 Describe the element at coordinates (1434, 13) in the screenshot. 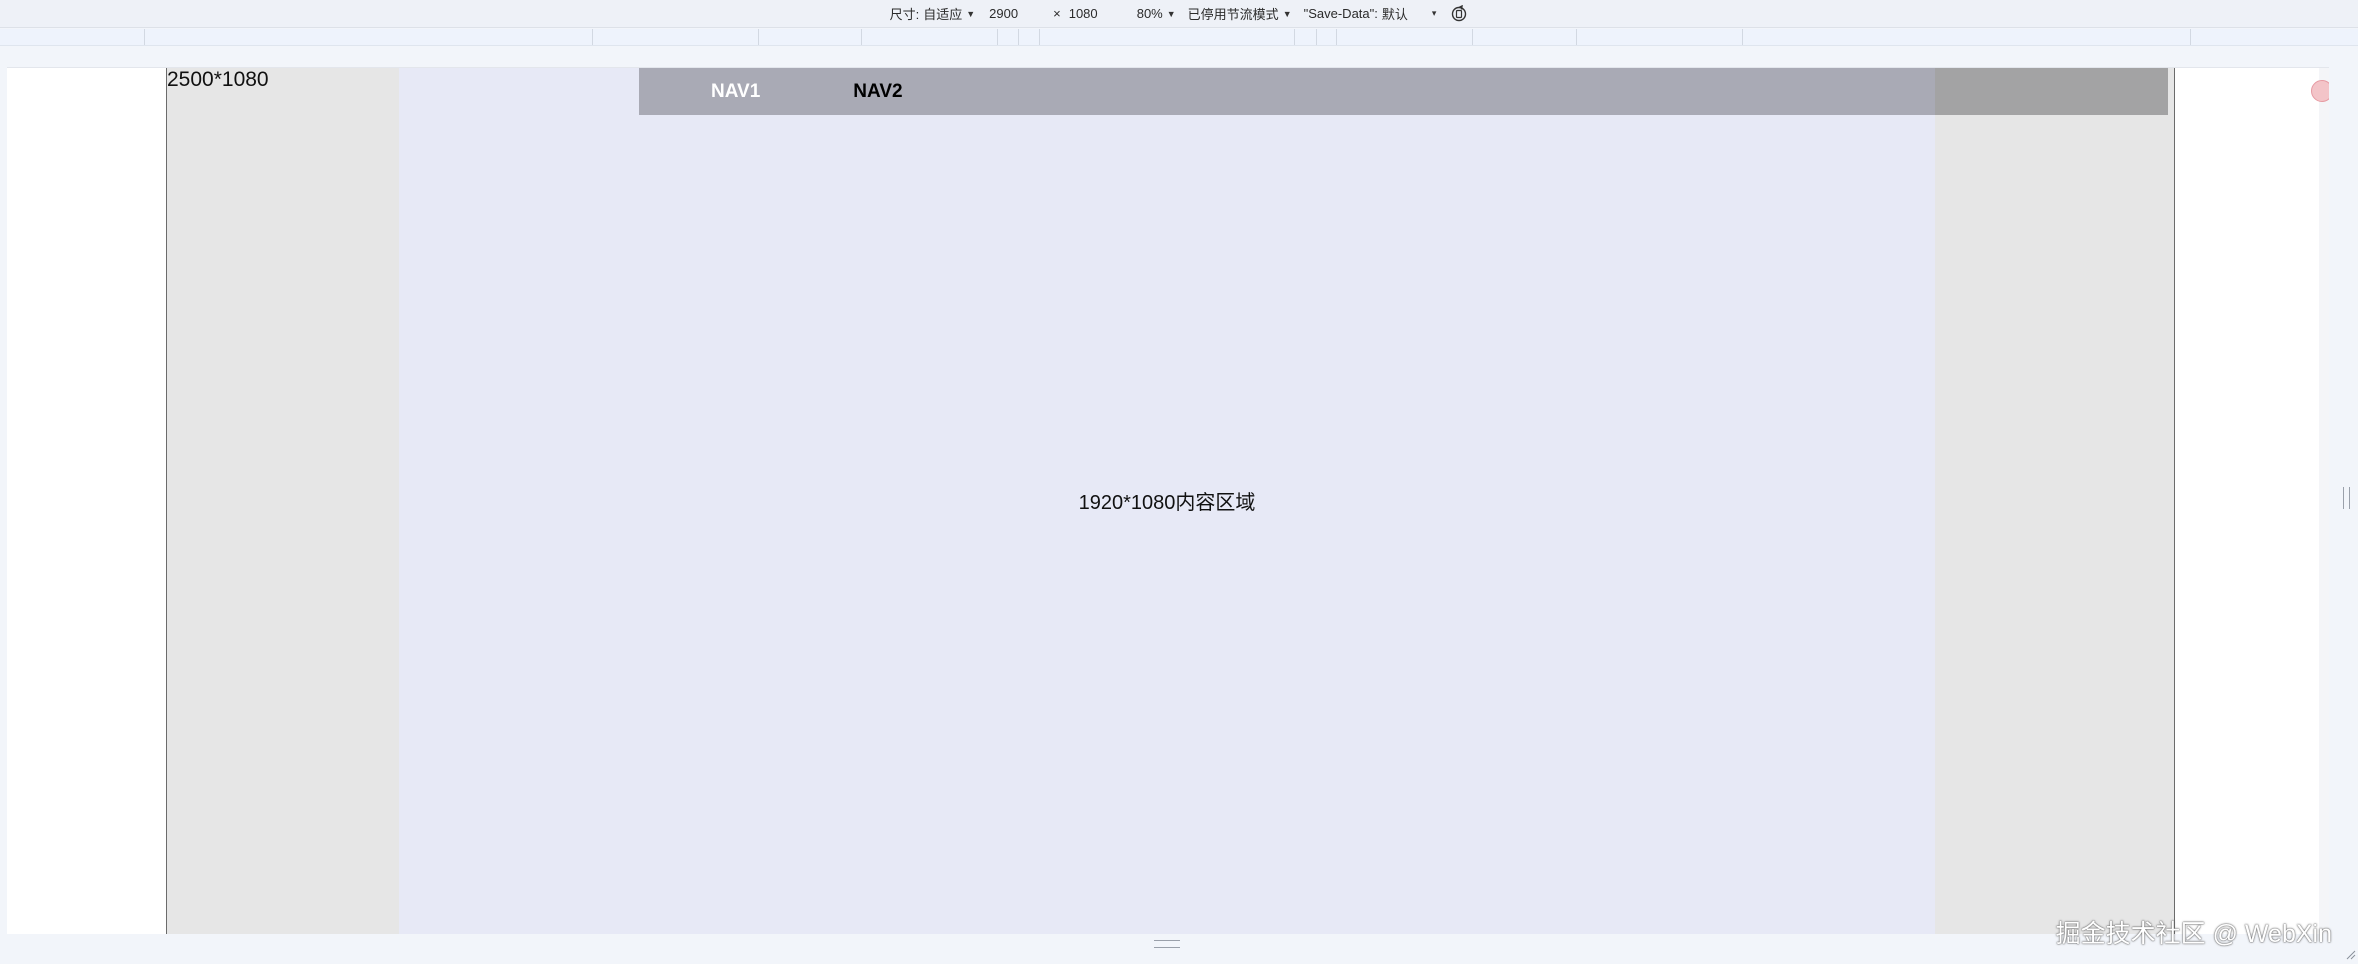

I see `chevron-down-icon: ▾` at that location.